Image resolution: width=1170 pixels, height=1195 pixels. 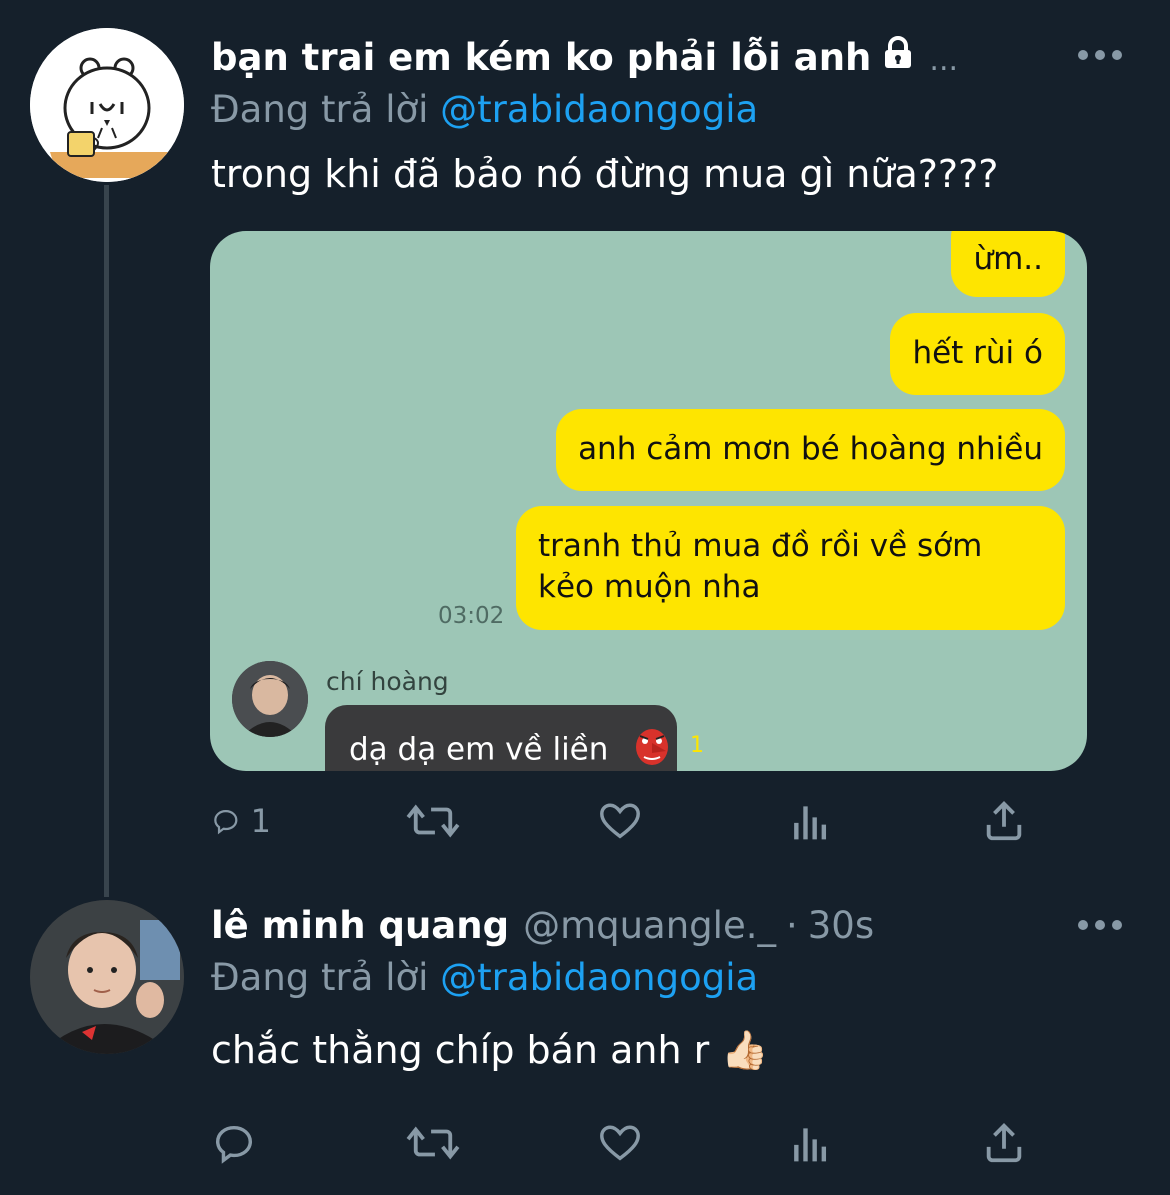 What do you see at coordinates (270, 699) in the screenshot?
I see `friend-avatar` at bounding box center [270, 699].